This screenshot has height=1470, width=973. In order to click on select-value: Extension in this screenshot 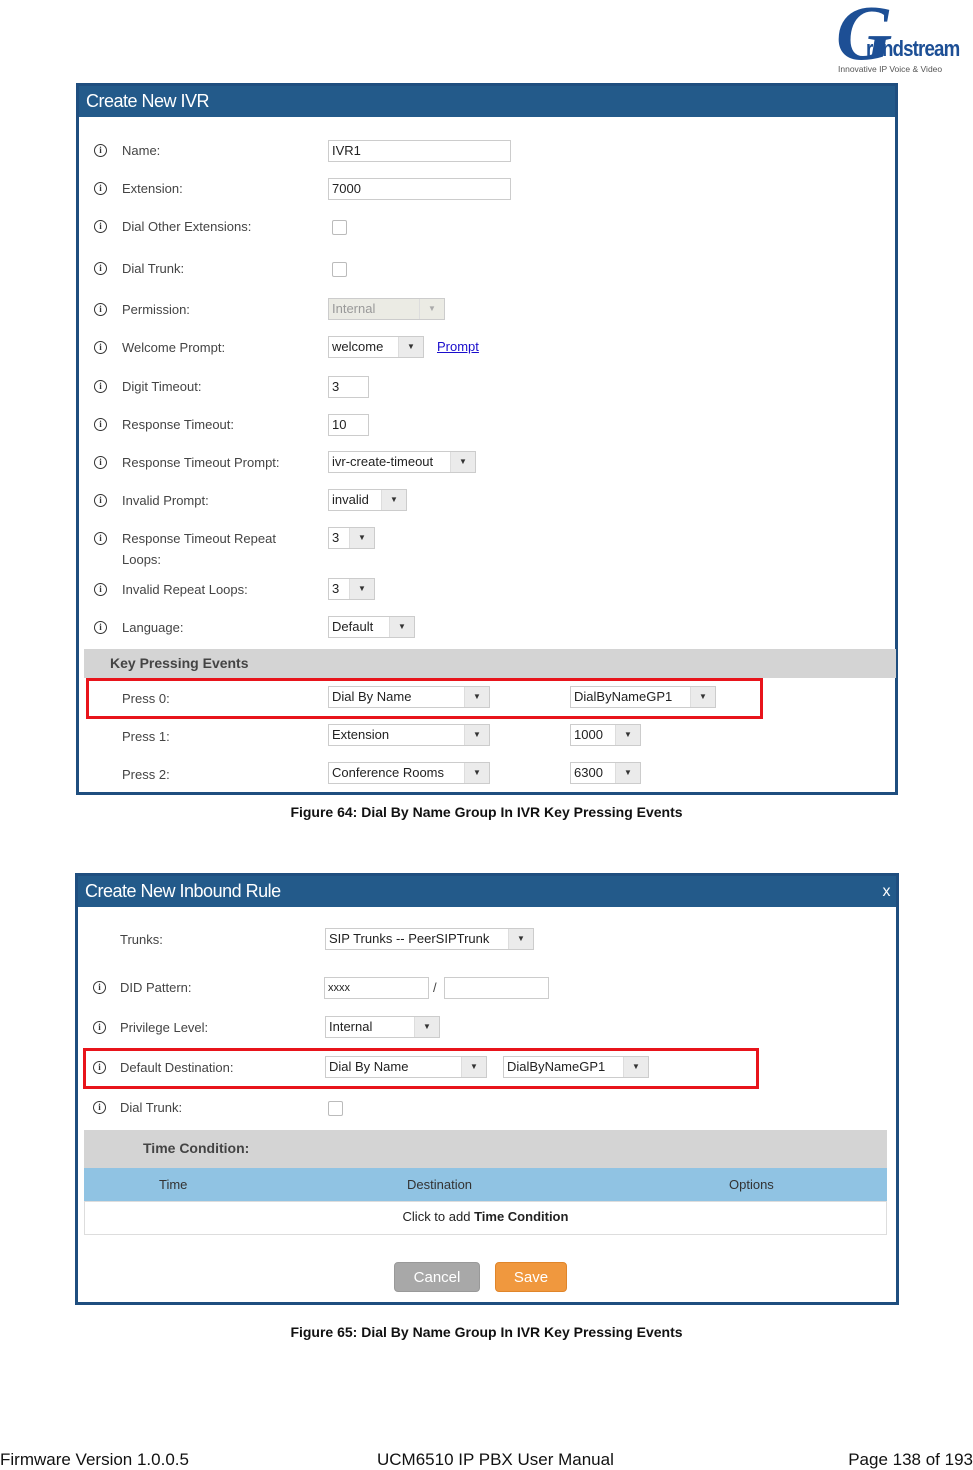, I will do `click(361, 734)`.